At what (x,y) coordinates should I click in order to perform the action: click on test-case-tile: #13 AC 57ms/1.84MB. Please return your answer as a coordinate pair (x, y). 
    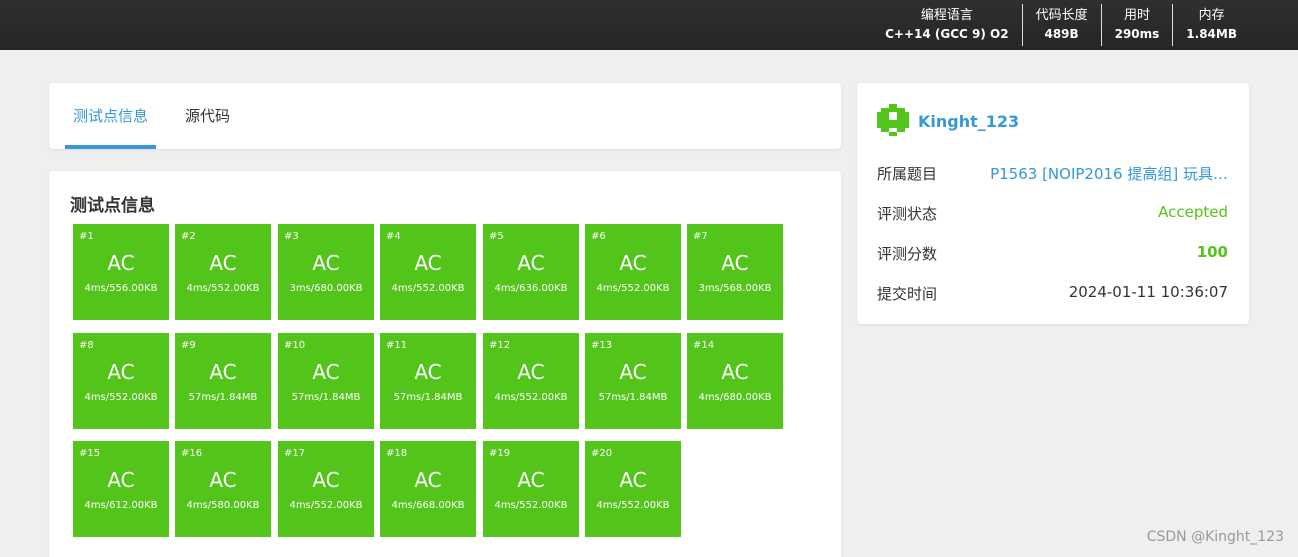
    Looking at the image, I should click on (633, 381).